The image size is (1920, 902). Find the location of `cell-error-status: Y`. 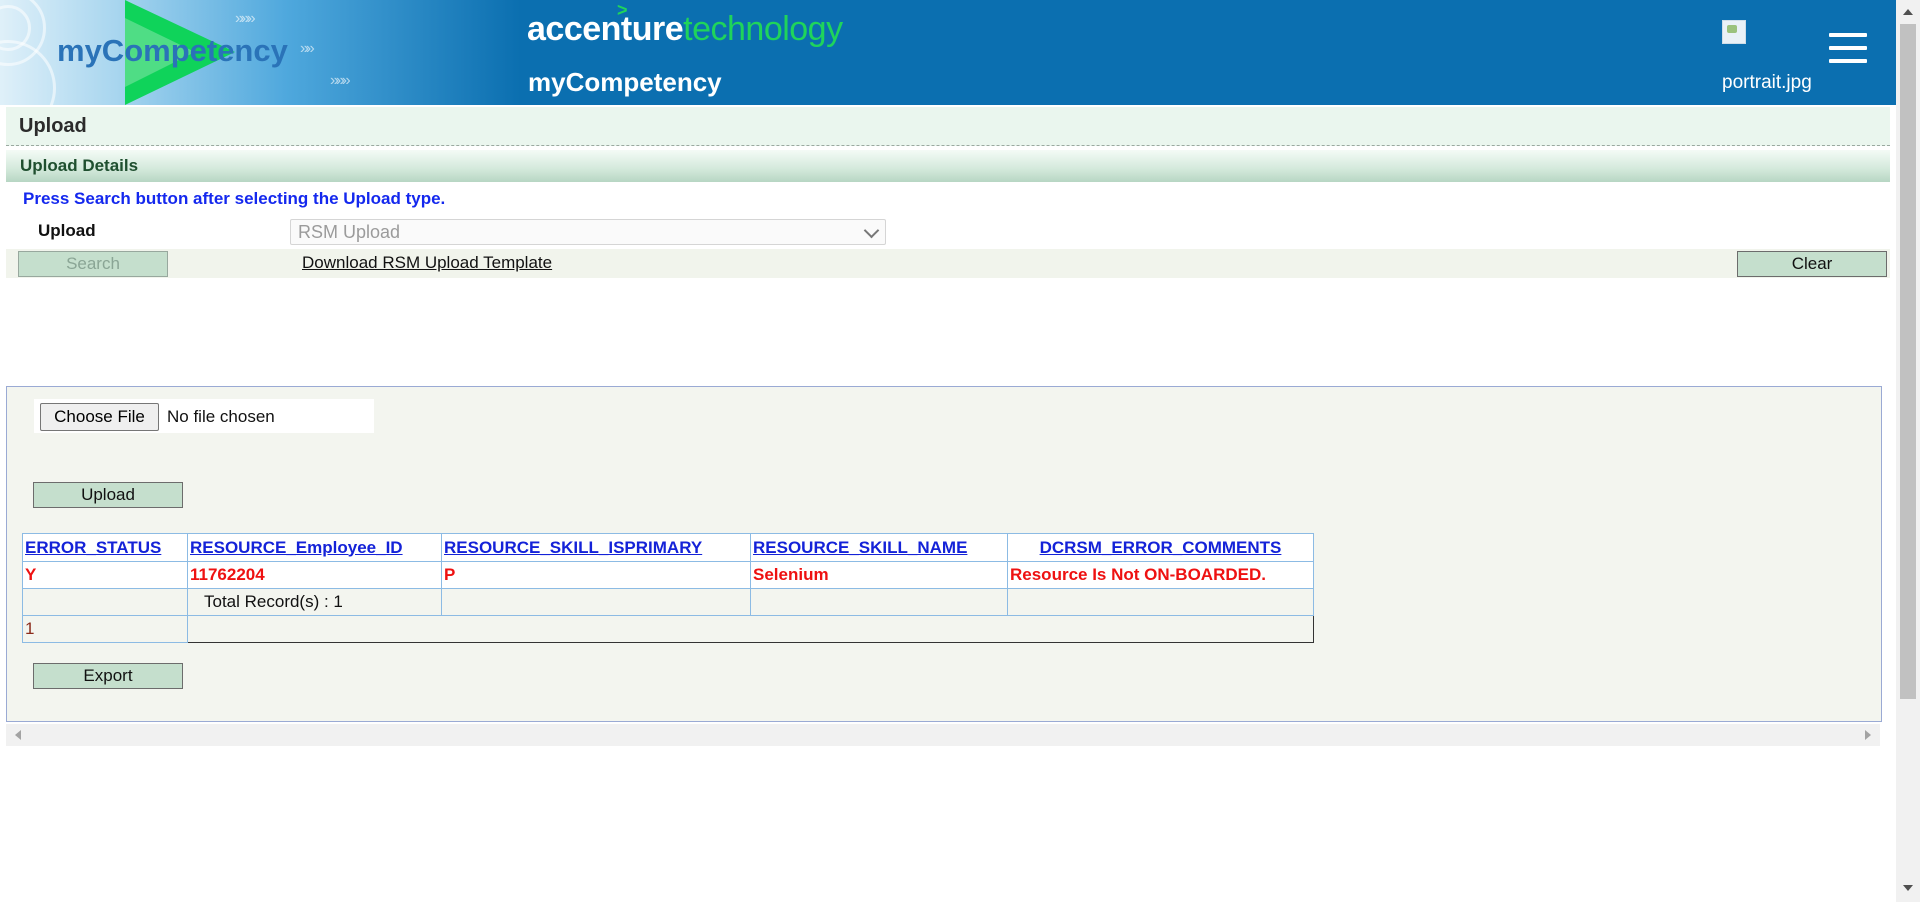

cell-error-status: Y is located at coordinates (105, 575).